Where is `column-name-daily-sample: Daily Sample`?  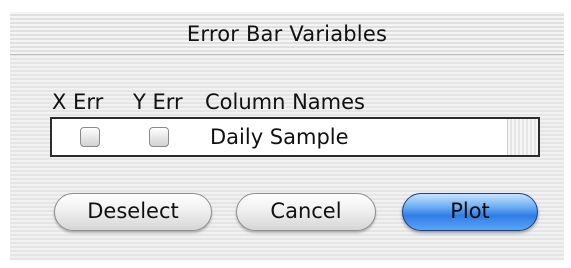 column-name-daily-sample: Daily Sample is located at coordinates (279, 137).